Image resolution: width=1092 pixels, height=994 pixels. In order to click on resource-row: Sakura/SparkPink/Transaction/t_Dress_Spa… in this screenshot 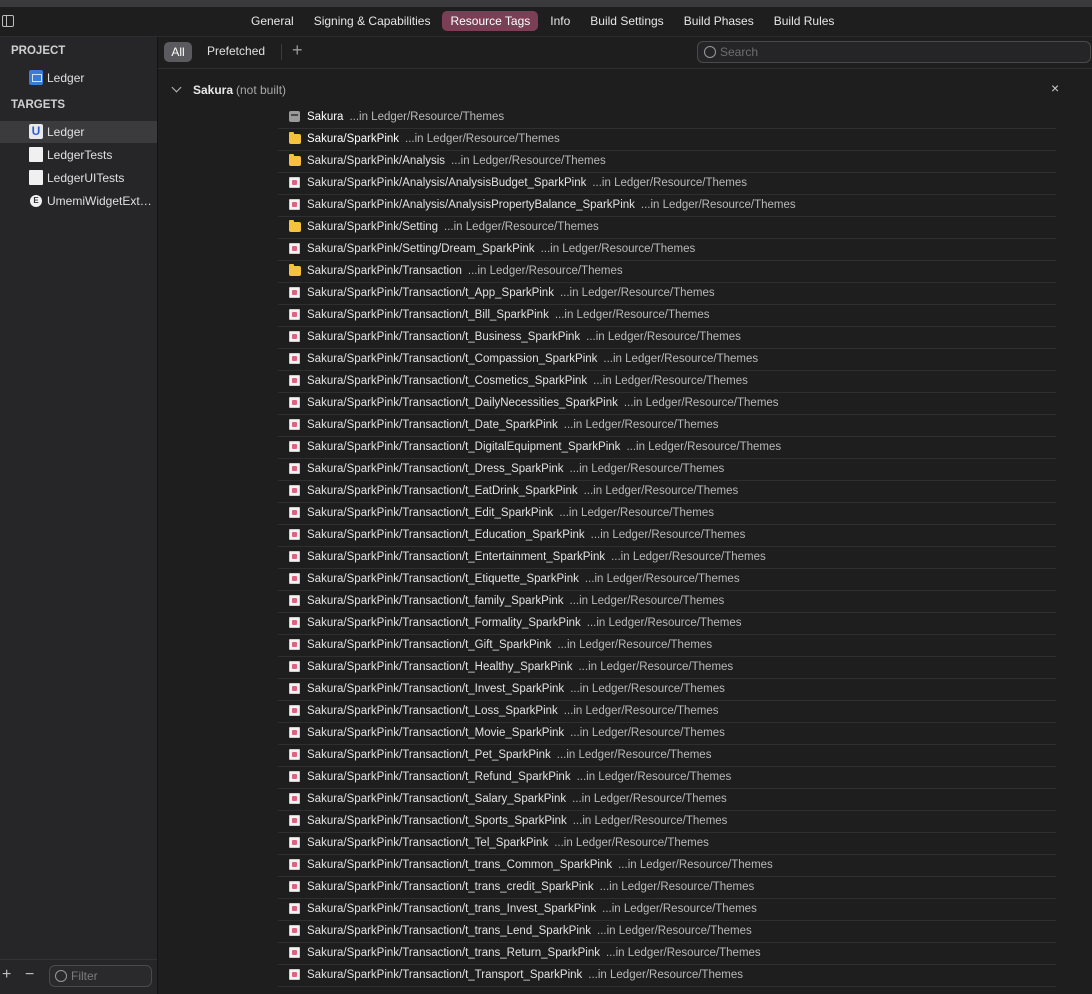, I will do `click(667, 470)`.